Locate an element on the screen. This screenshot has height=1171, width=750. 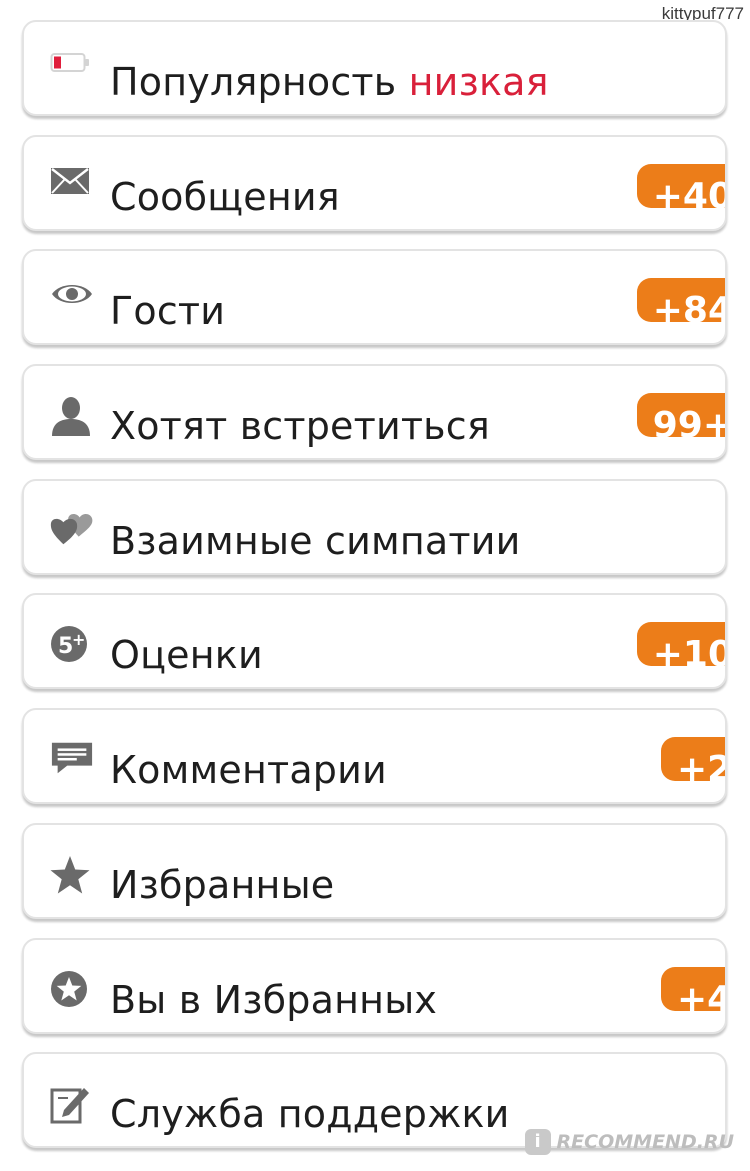
menu-item-messages: Сообщения +40 is located at coordinates (374, 182).